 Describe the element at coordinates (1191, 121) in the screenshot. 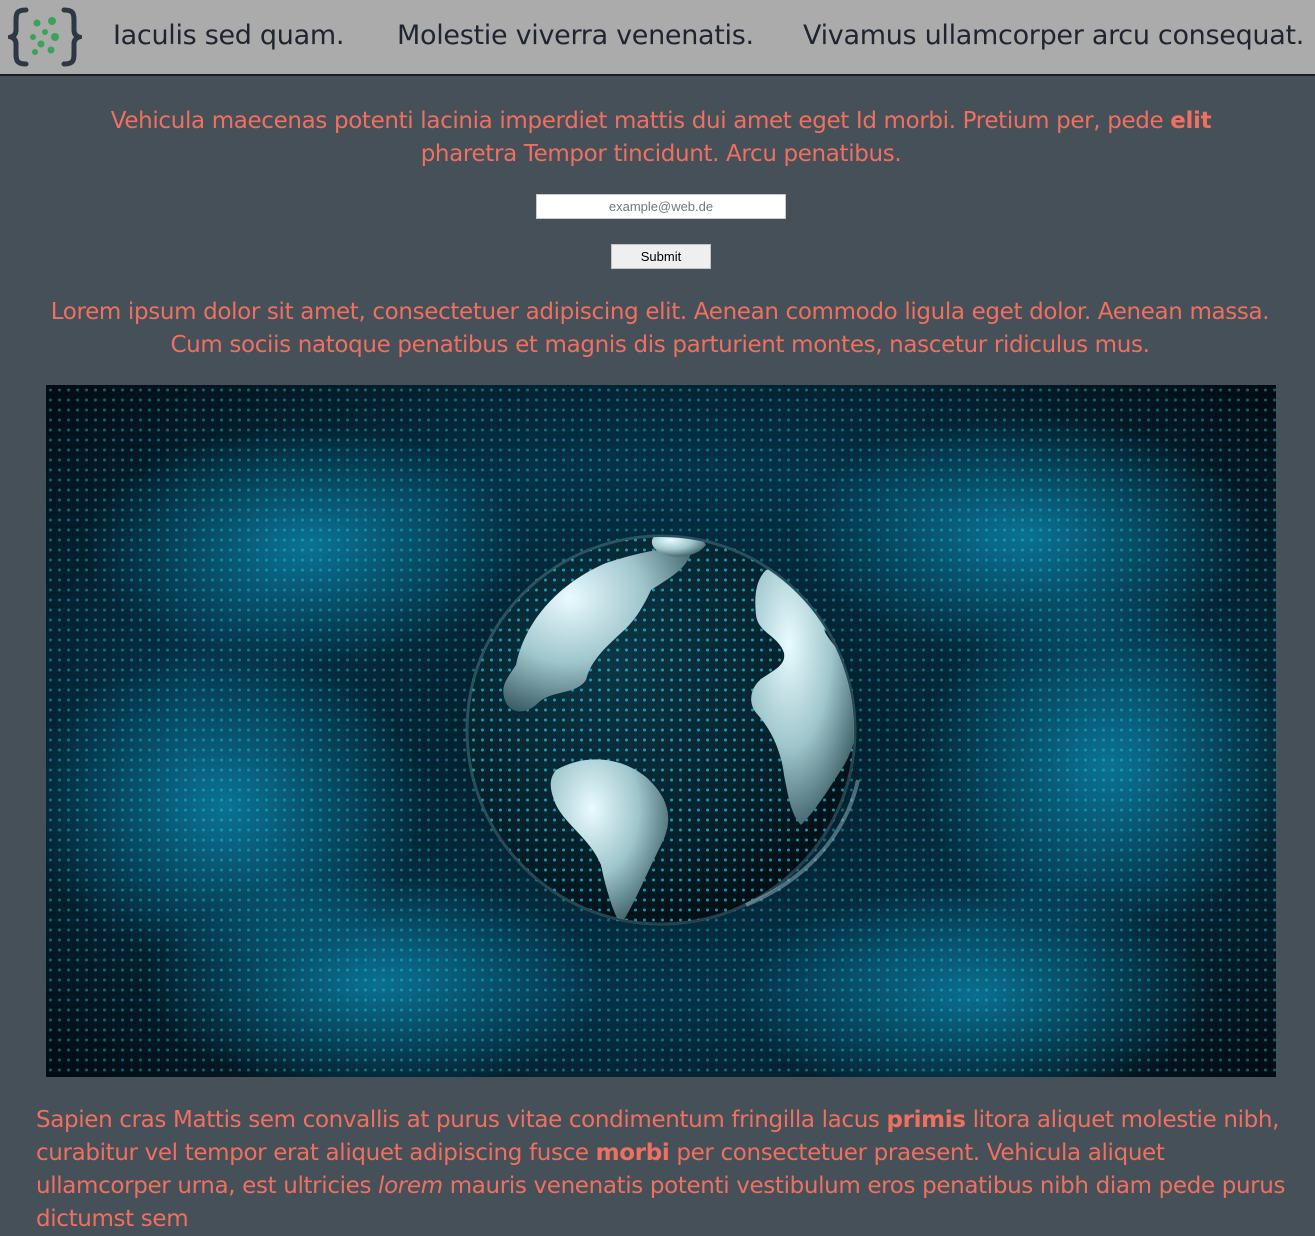

I see `intro-bold-1: elit` at that location.